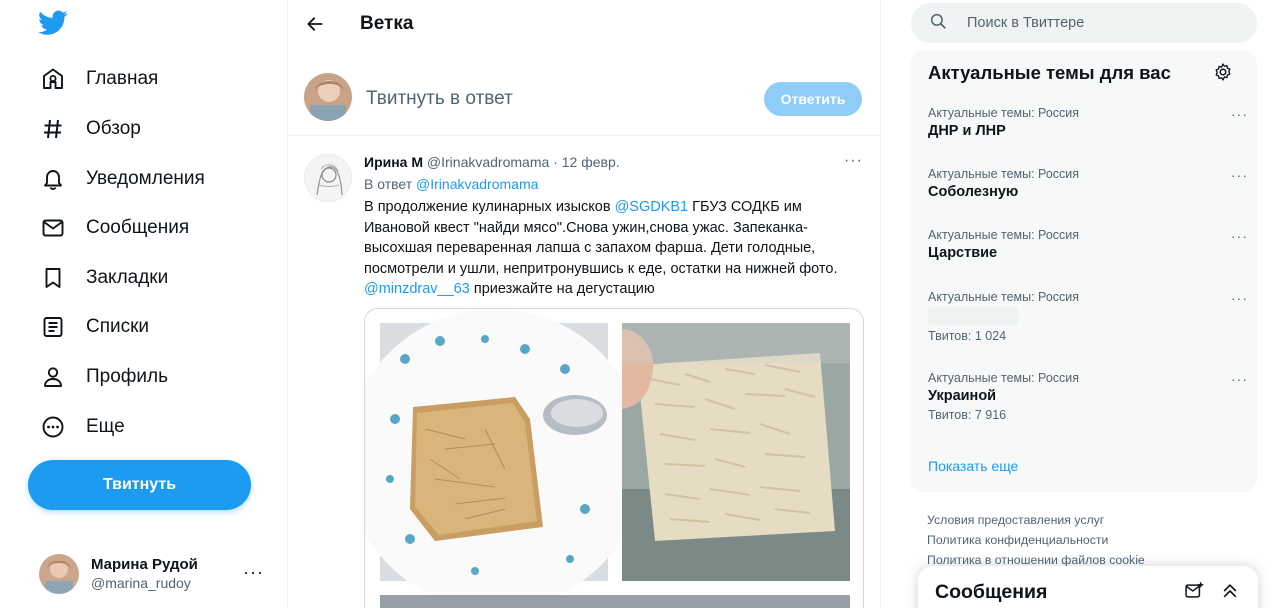 The height and width of the screenshot is (608, 1280). I want to click on nav-explore: Обзор, so click(92, 129).